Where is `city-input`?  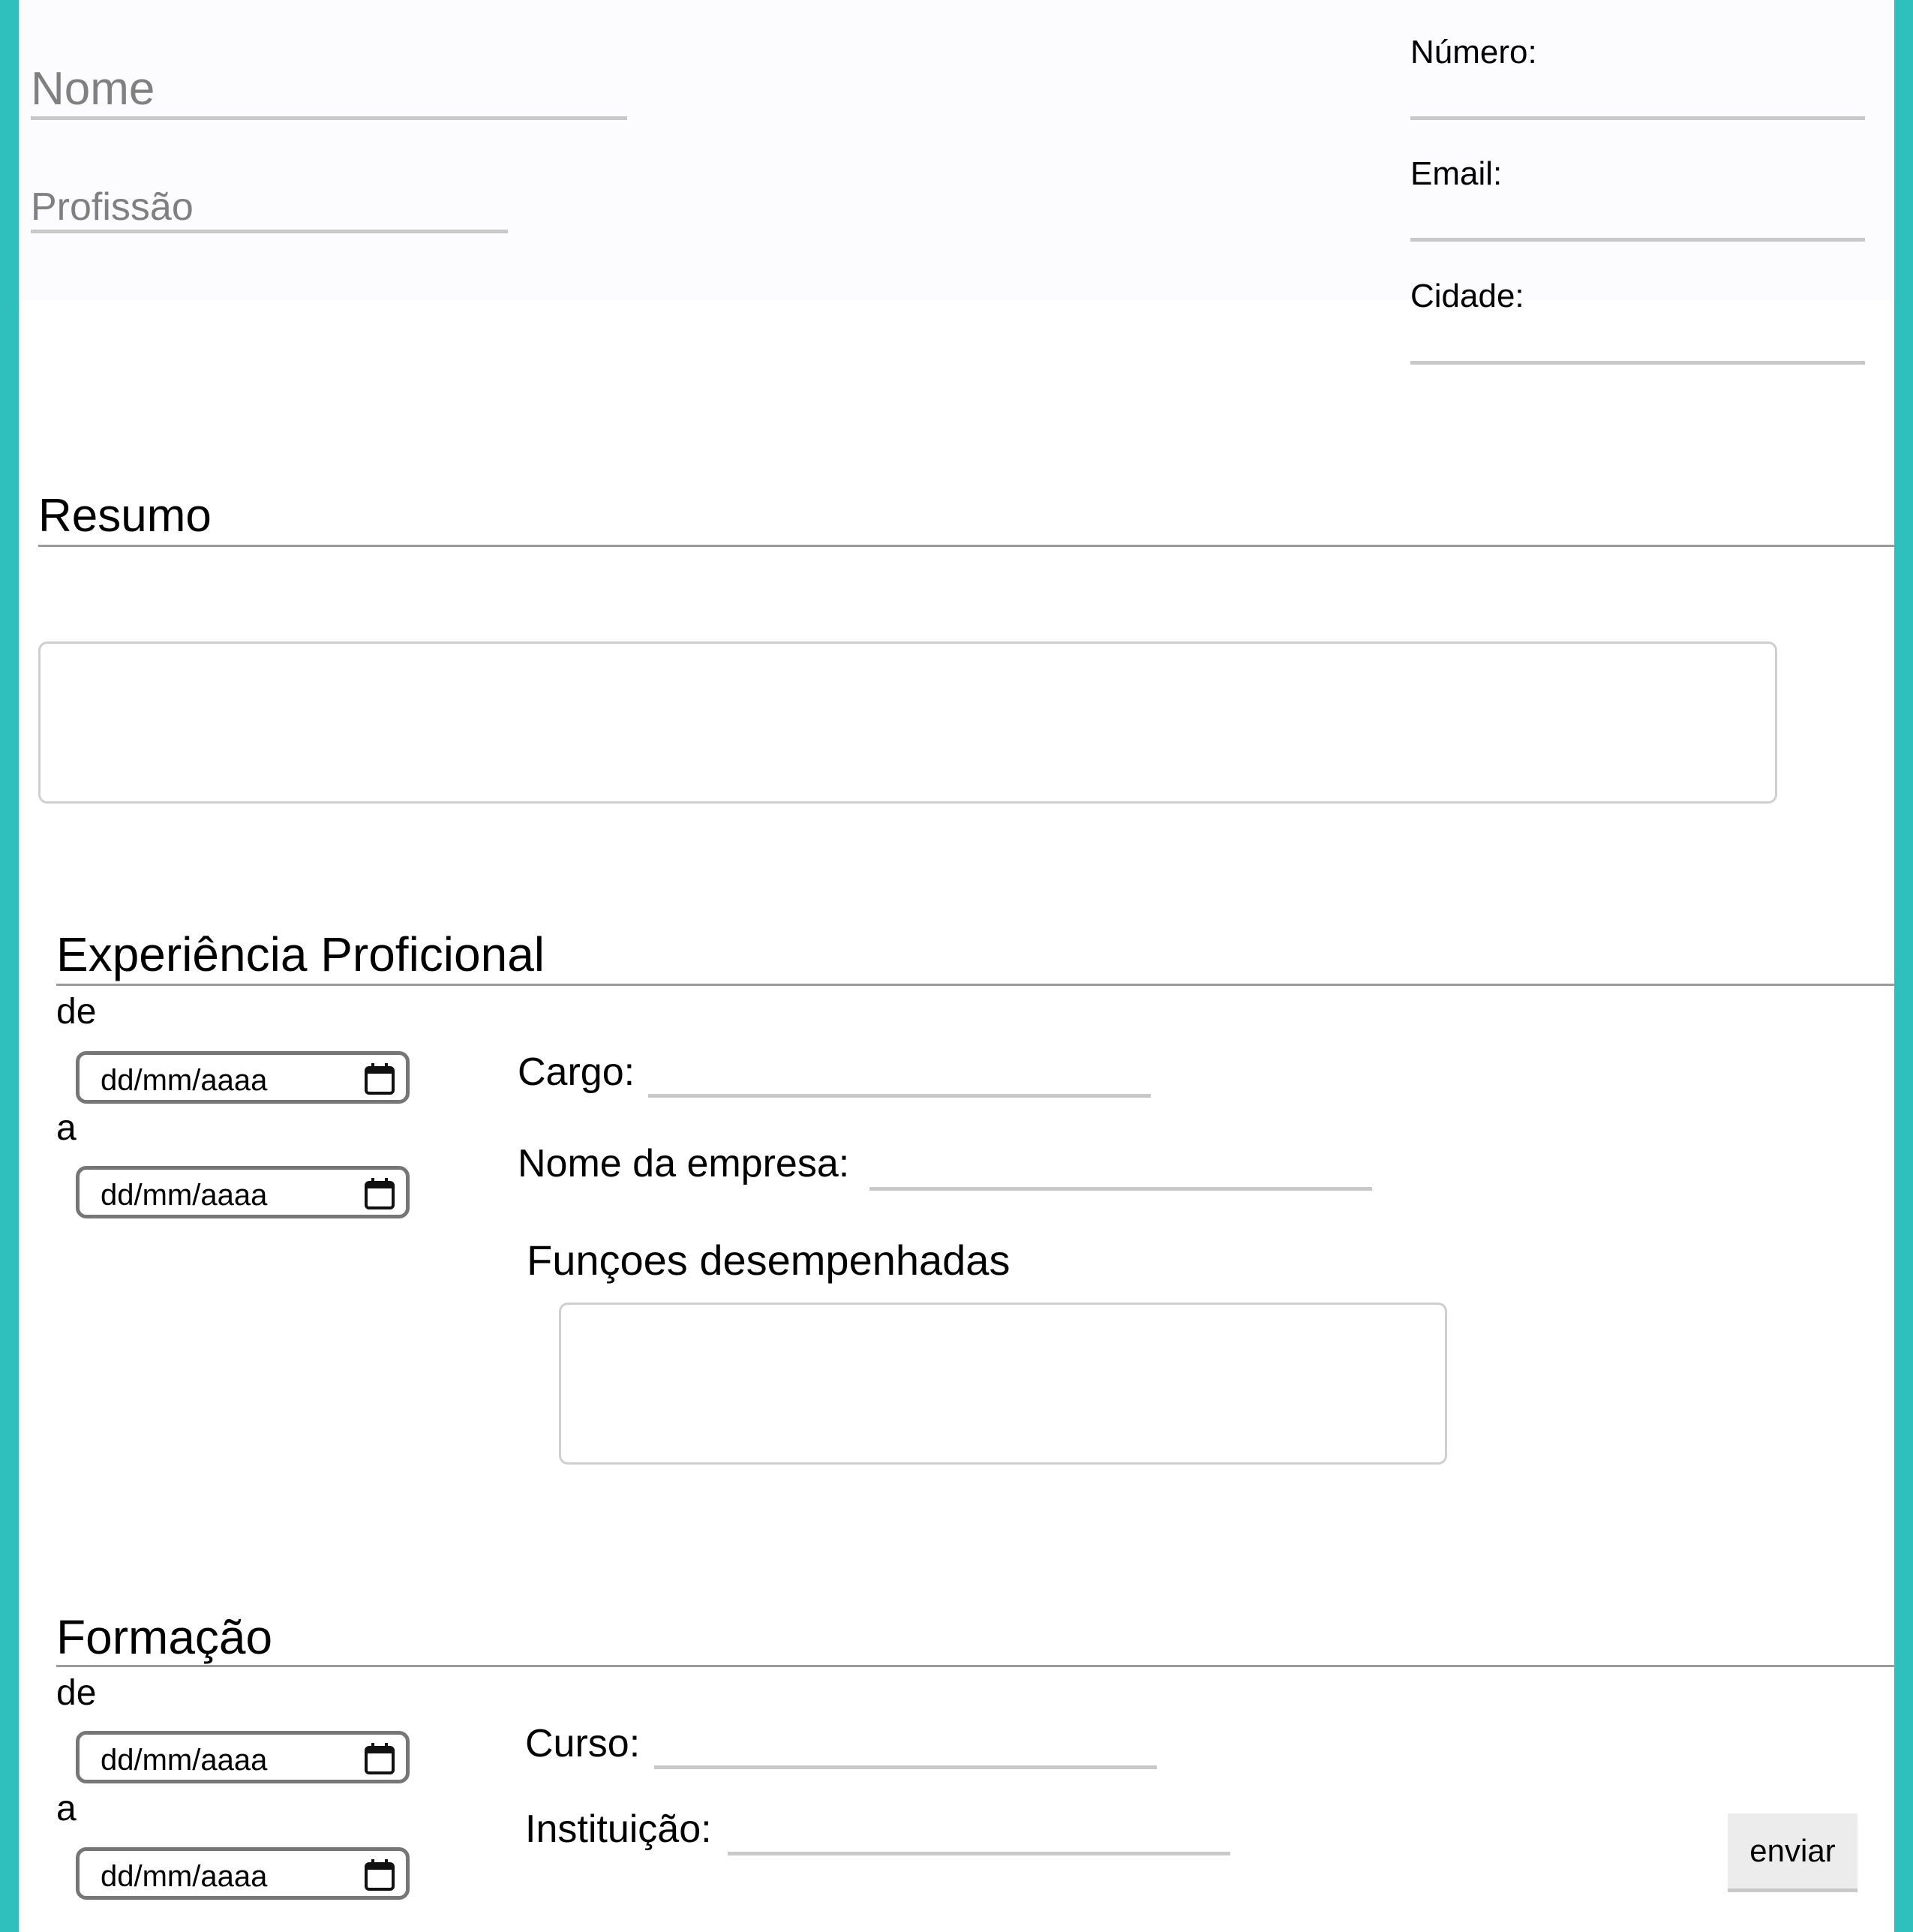
city-input is located at coordinates (1637, 363).